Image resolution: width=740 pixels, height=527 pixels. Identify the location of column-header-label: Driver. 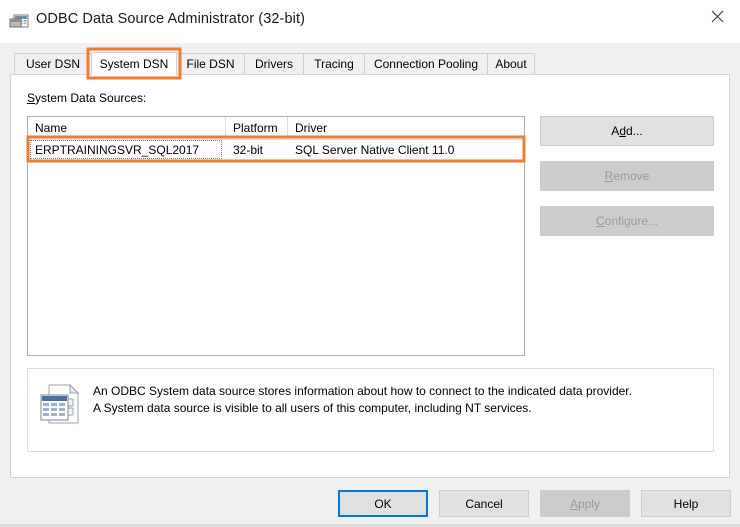
(311, 128).